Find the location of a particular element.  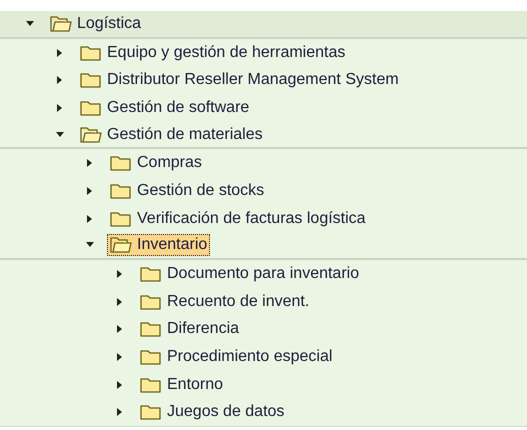

tree-item: Distributor Reseller Management System is located at coordinates (239, 80).